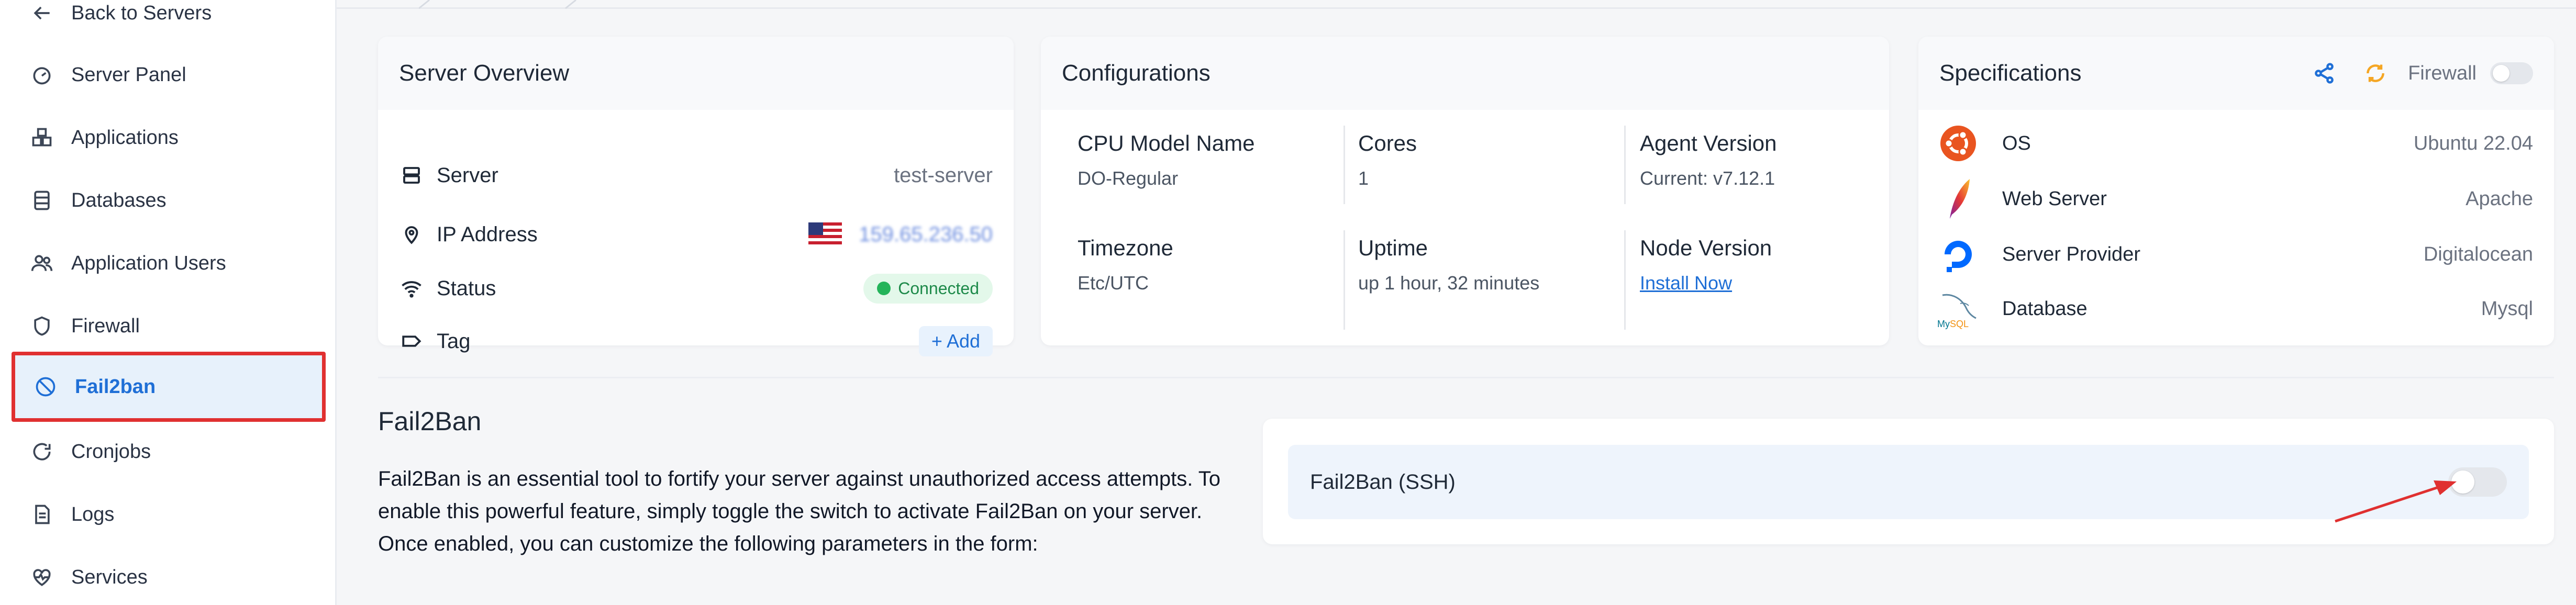 This screenshot has height=605, width=2576. Describe the element at coordinates (497, 4) in the screenshot. I see `header-corner-mark` at that location.